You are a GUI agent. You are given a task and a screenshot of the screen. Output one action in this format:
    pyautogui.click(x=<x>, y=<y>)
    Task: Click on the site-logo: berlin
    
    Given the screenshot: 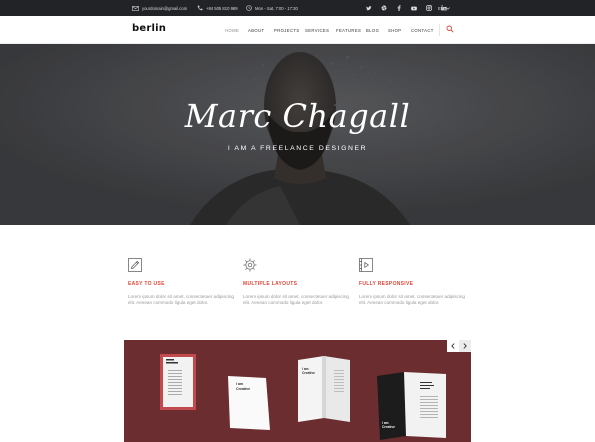 What is the action you would take?
    pyautogui.click(x=149, y=28)
    